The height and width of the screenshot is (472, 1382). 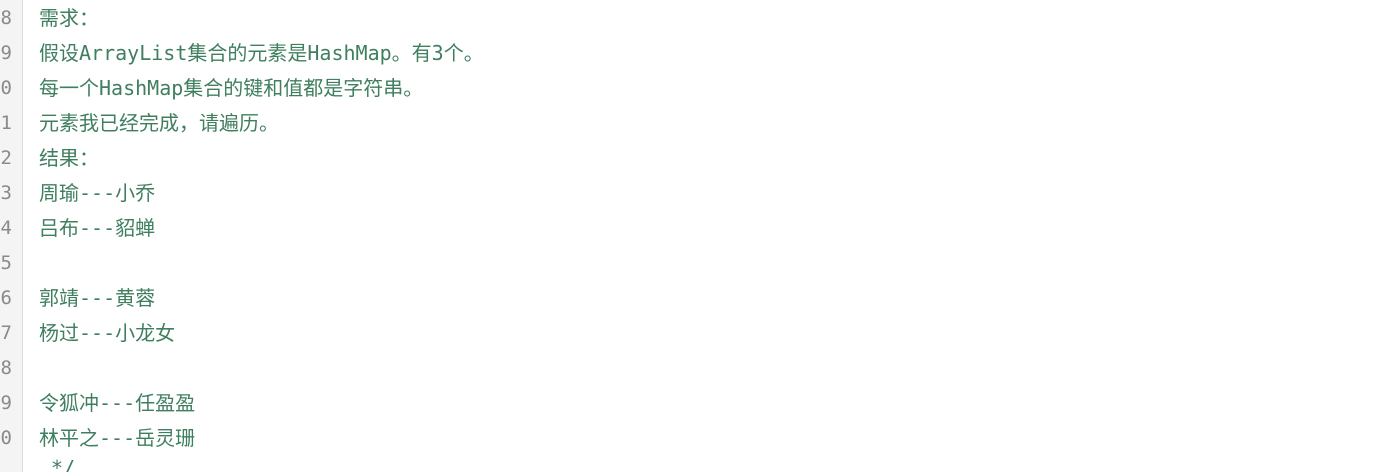 What do you see at coordinates (6, 228) in the screenshot?
I see `line-number: 4` at bounding box center [6, 228].